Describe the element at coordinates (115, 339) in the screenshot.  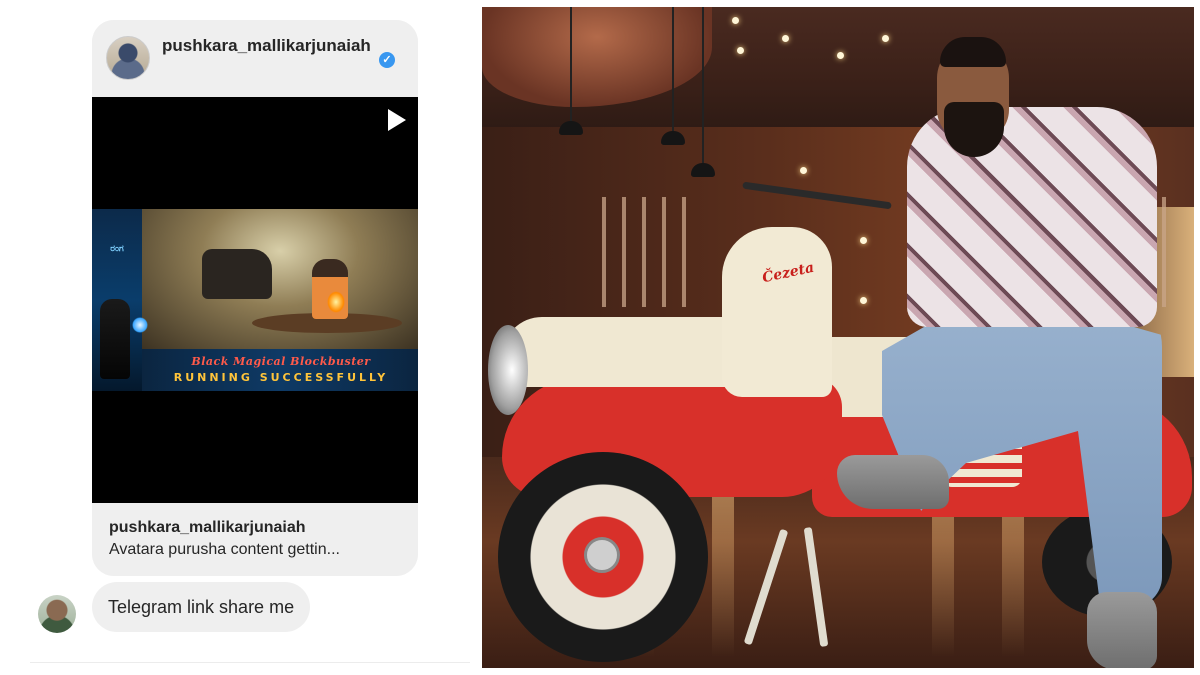
I see `poster-figure` at that location.